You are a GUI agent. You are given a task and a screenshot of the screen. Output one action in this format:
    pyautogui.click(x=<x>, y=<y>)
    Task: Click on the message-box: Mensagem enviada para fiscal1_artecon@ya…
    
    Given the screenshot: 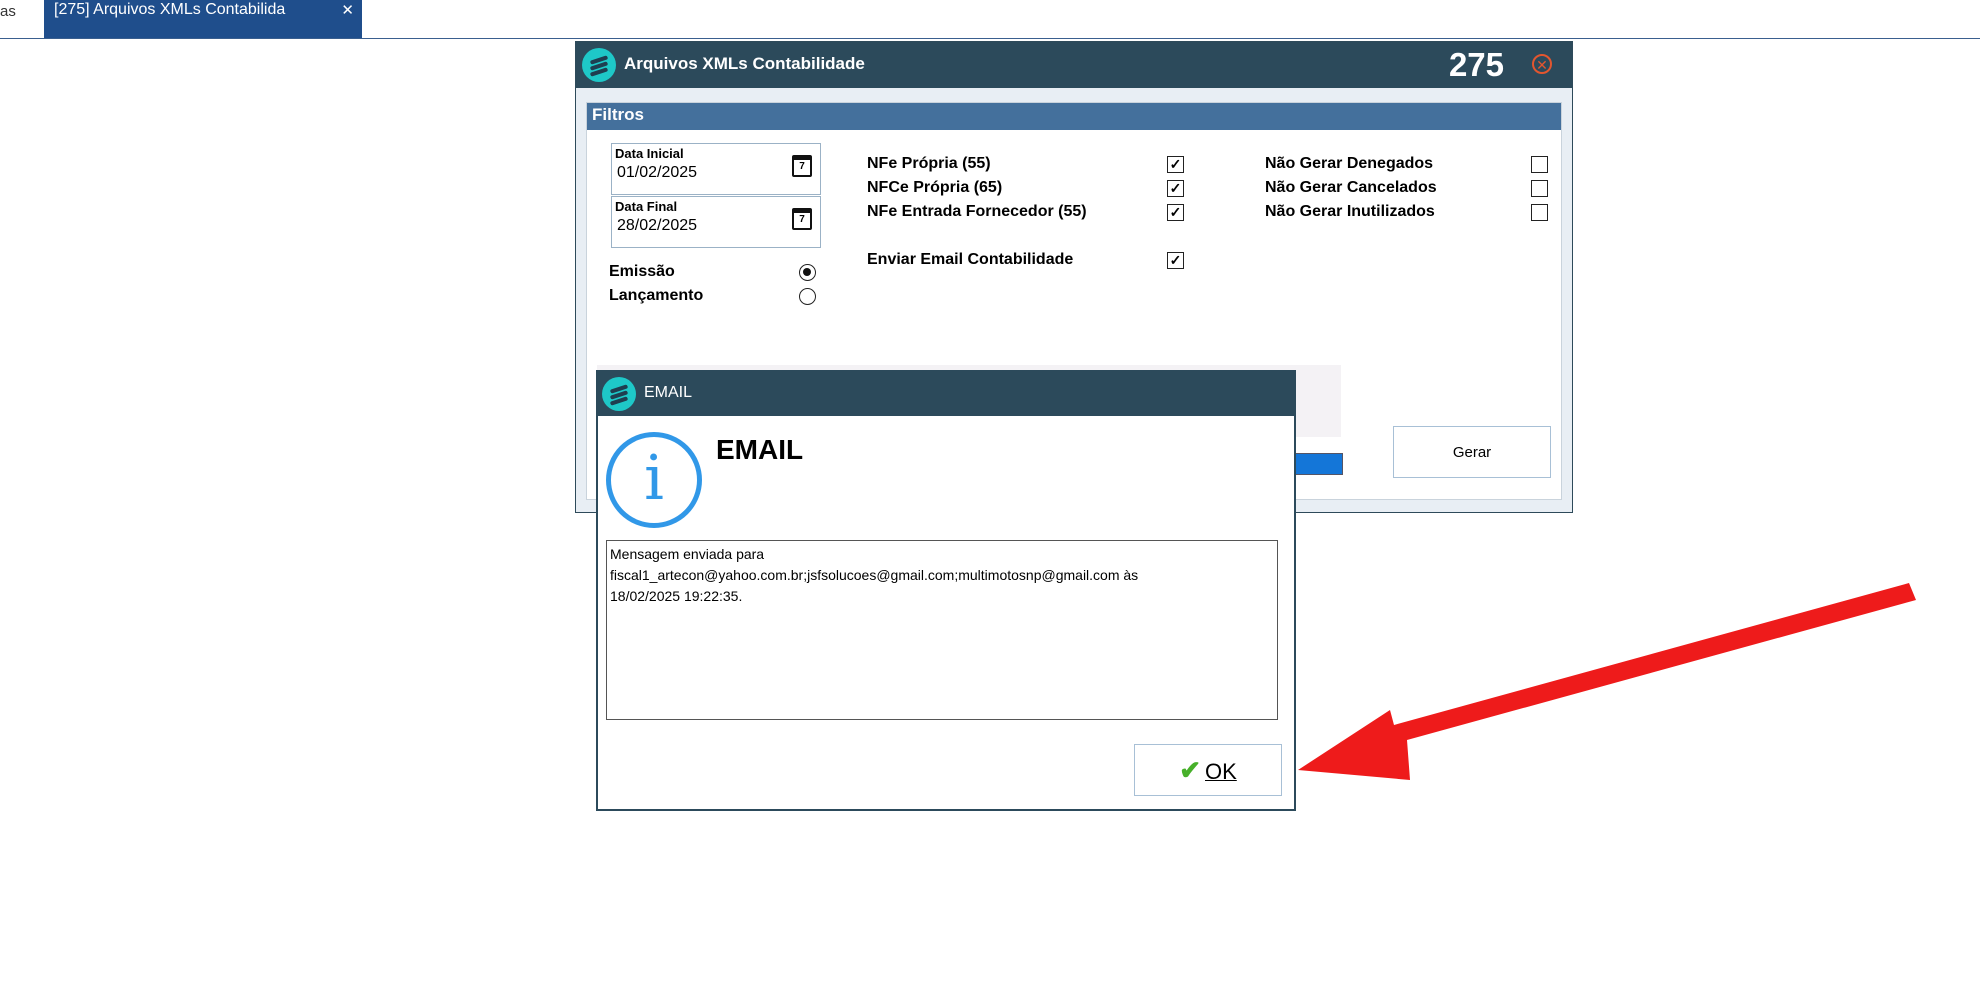 What is the action you would take?
    pyautogui.click(x=942, y=630)
    